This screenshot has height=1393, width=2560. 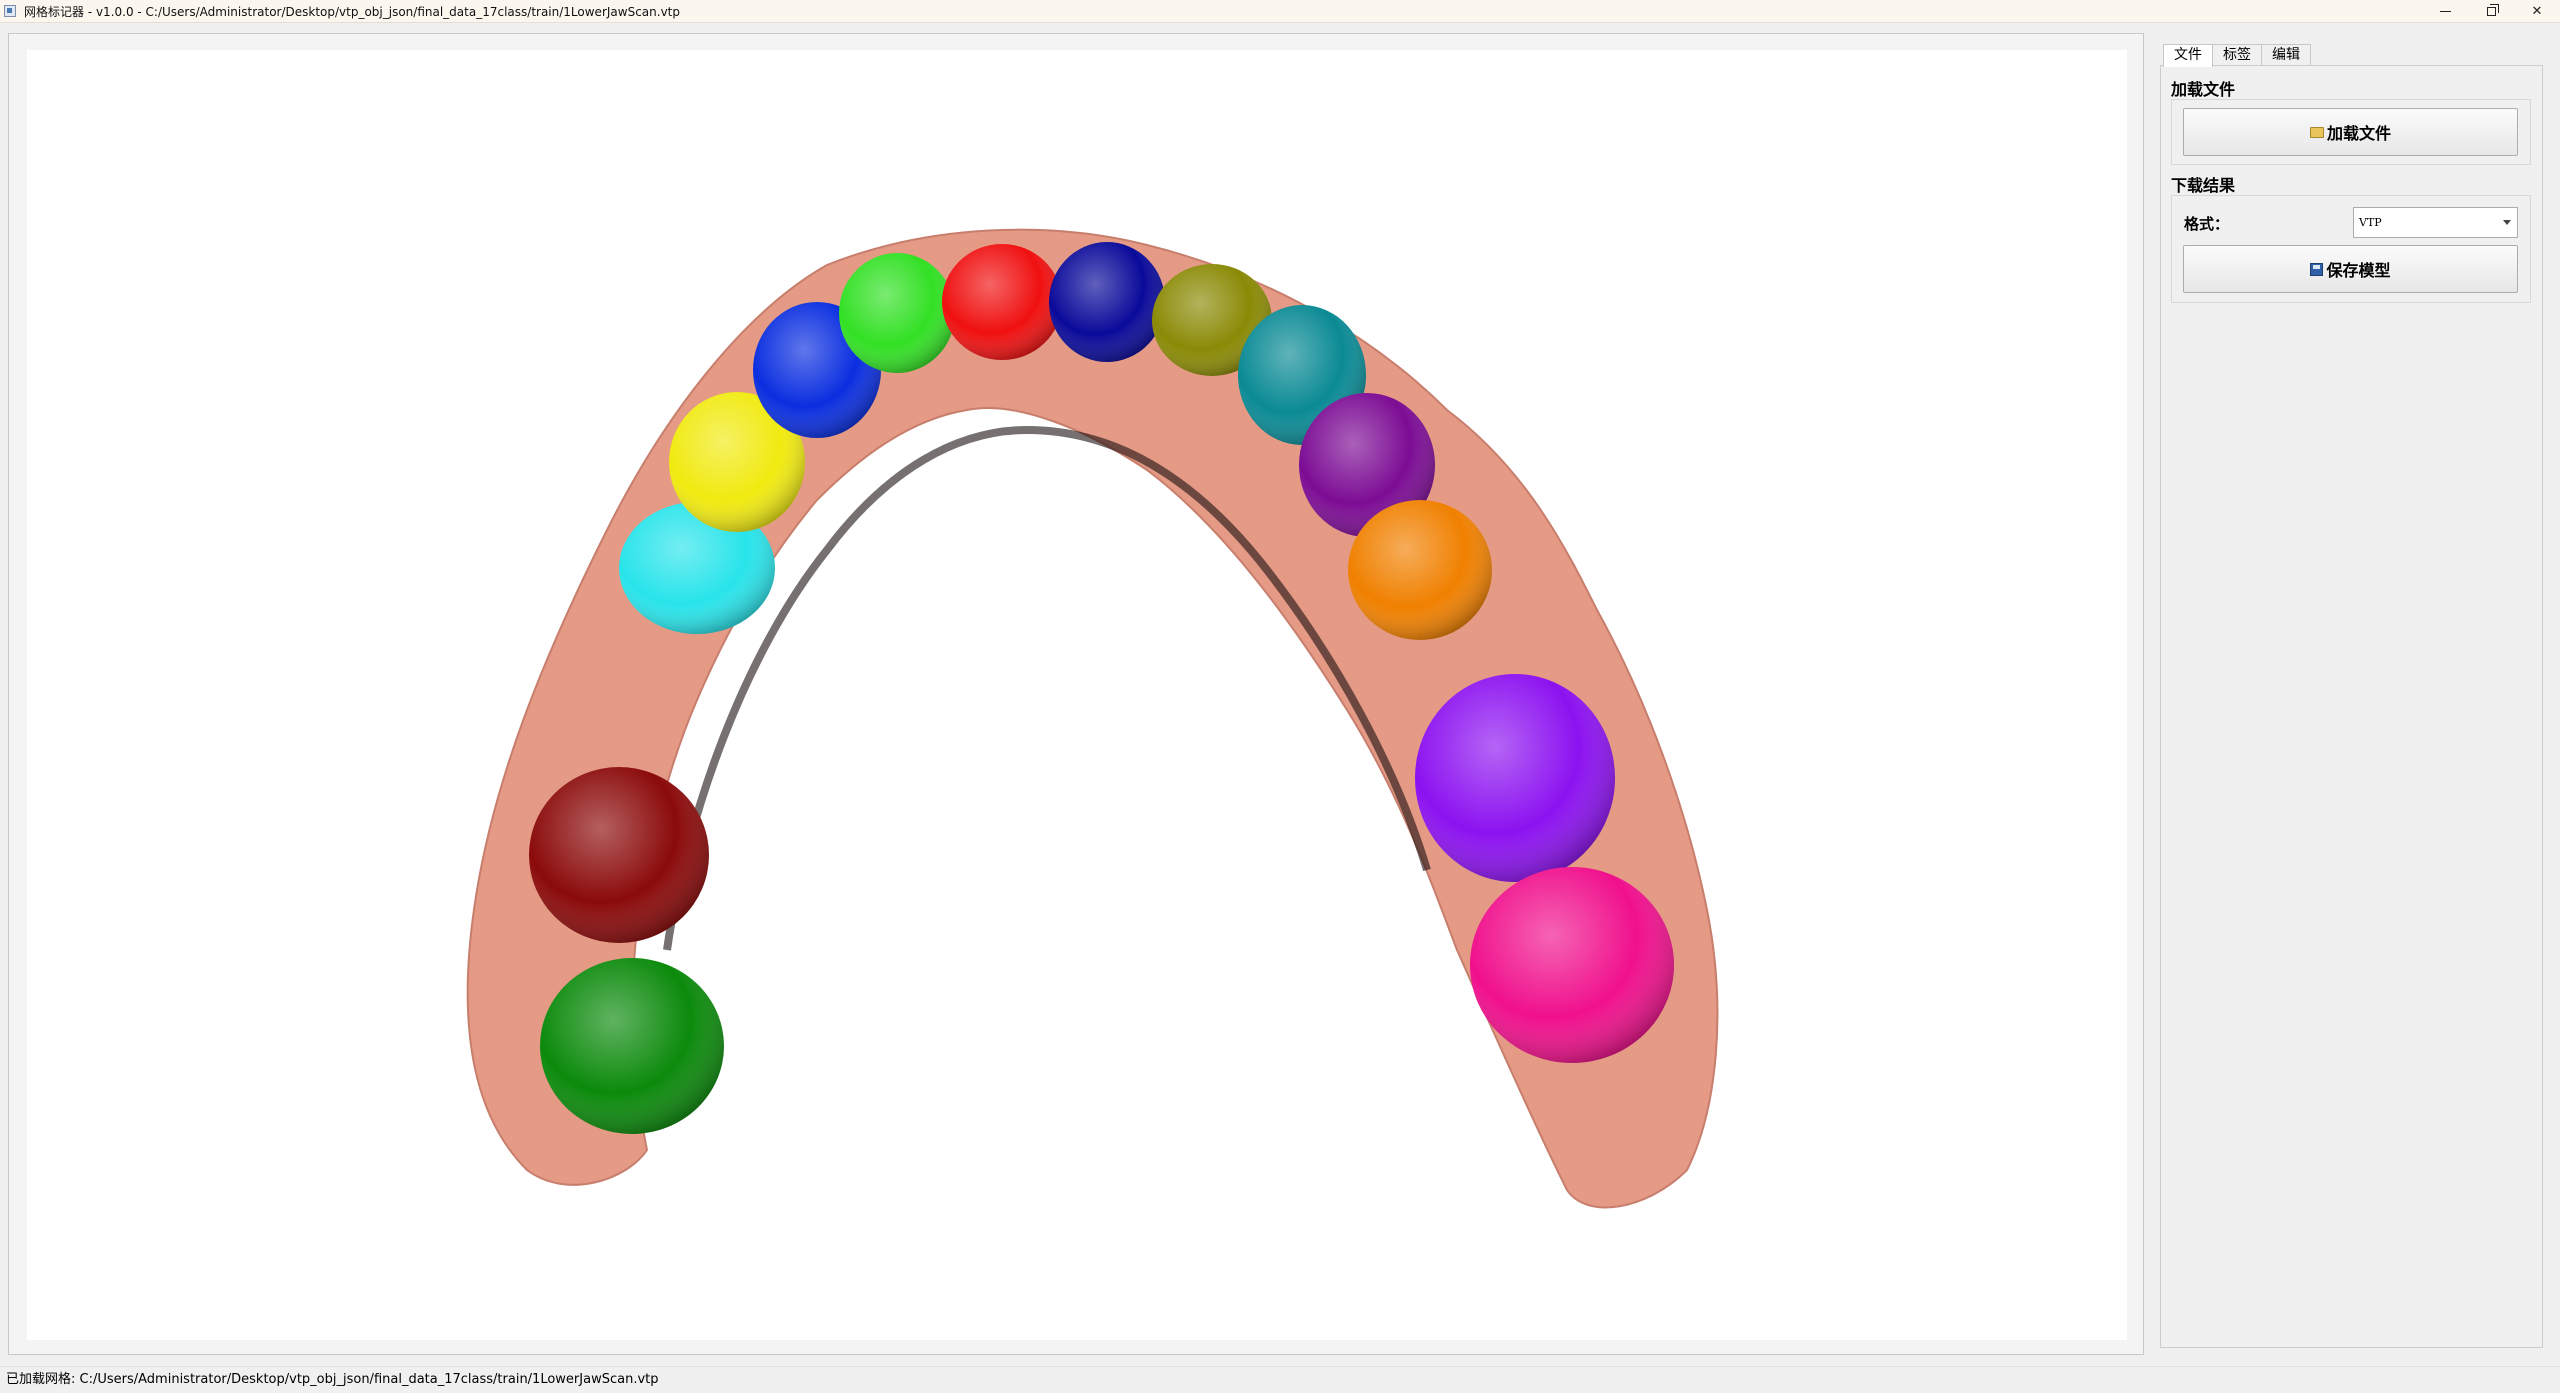 I want to click on download-group-title: 下载结果, so click(x=2203, y=185).